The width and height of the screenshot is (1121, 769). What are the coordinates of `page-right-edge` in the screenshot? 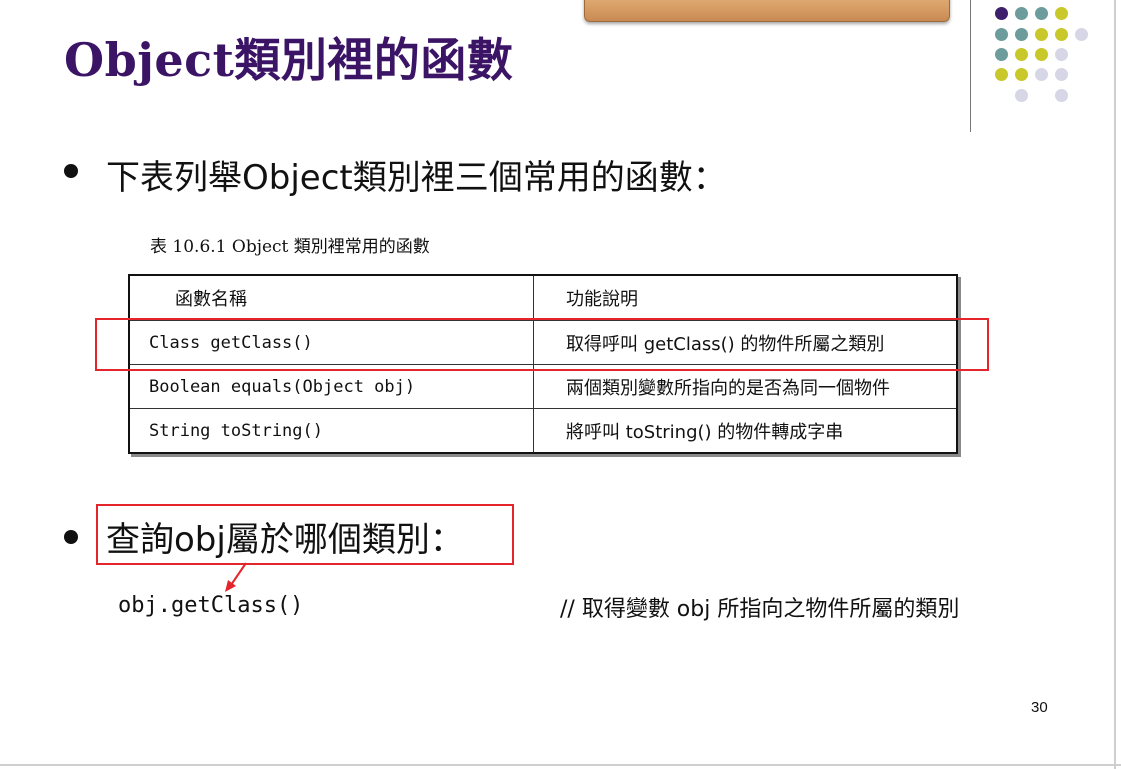 It's located at (1115, 384).